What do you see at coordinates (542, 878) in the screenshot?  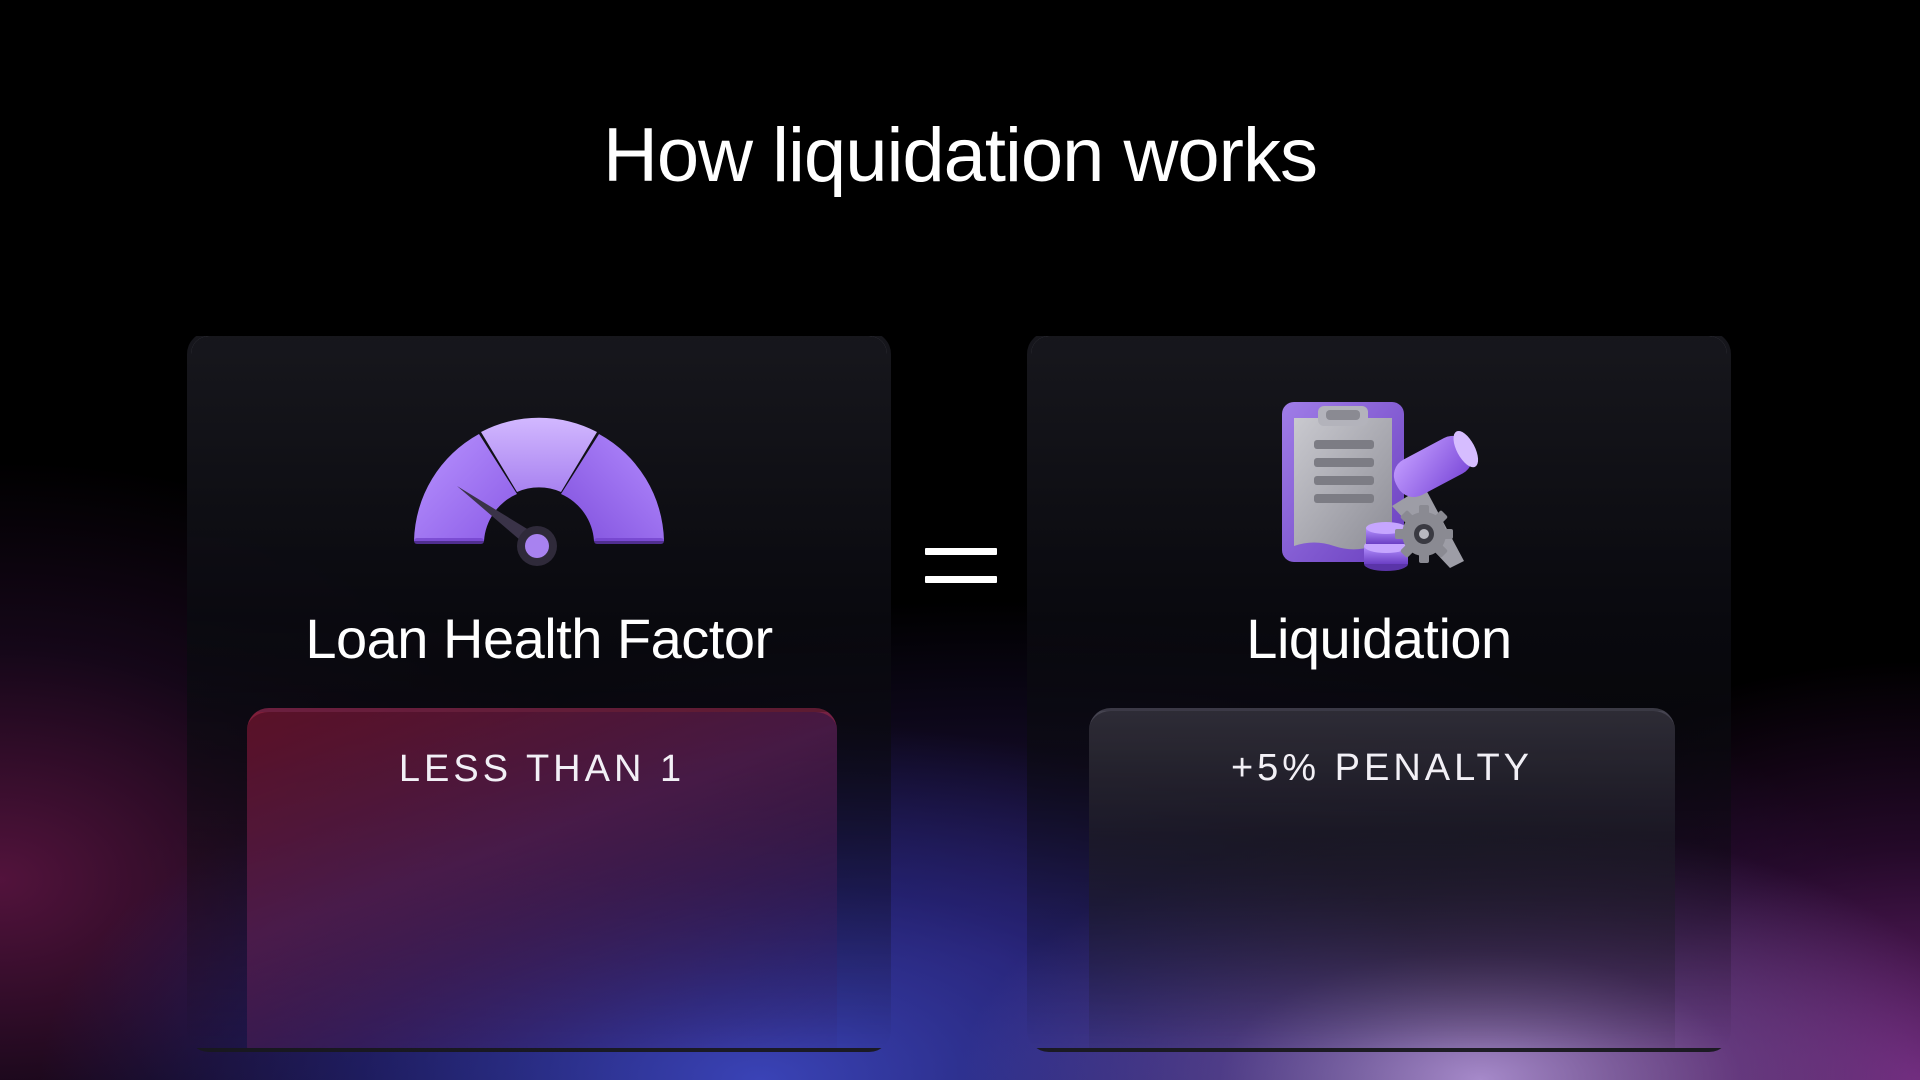 I see `health-factor-condition-badge: LESS THAN 1` at bounding box center [542, 878].